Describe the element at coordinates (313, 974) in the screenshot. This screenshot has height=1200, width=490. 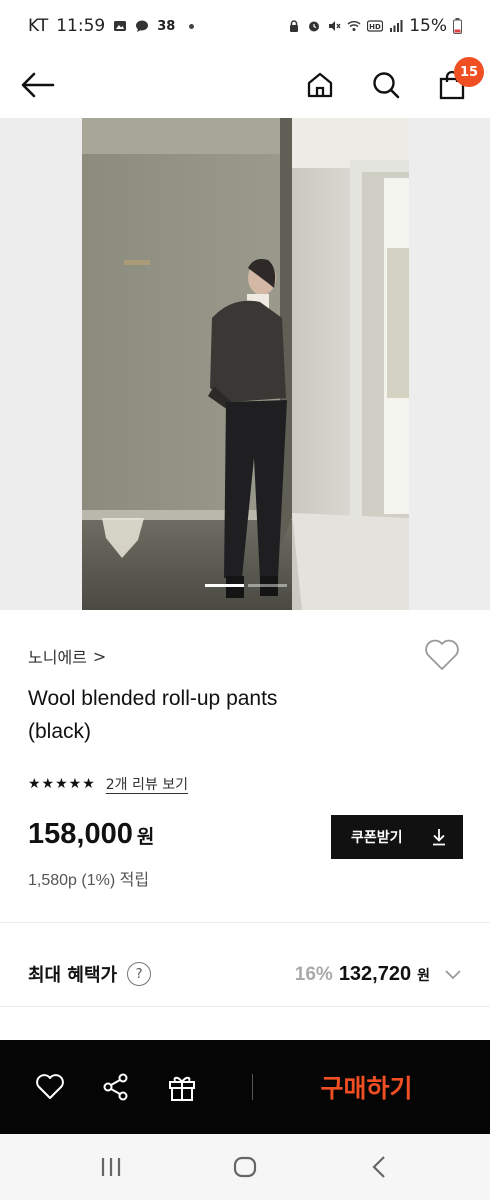
I see `discount-rate: 16%` at that location.